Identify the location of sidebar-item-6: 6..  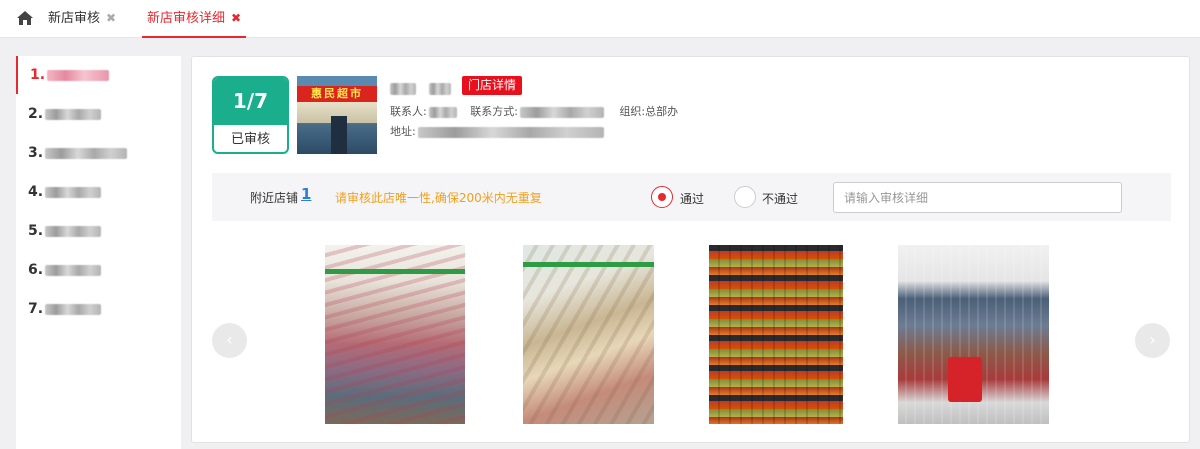
(98, 270).